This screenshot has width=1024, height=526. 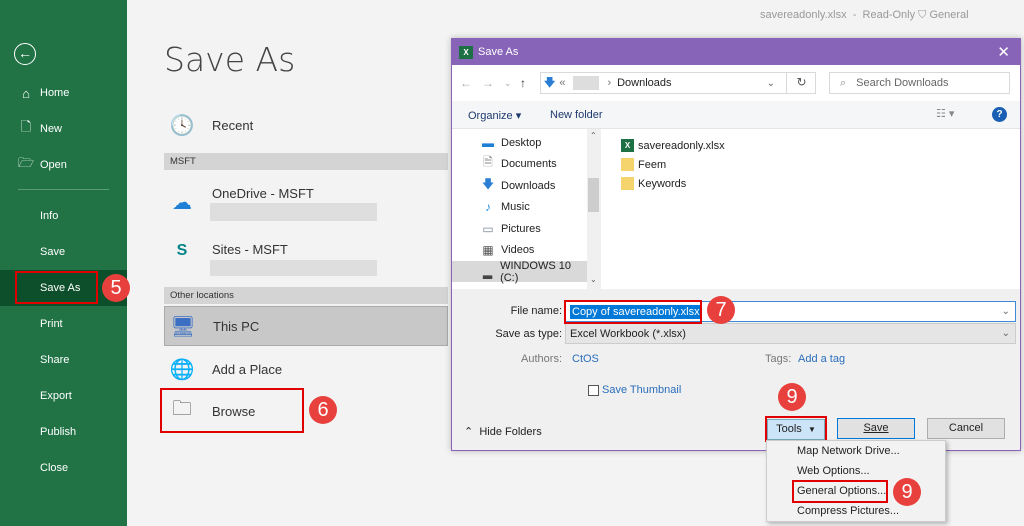 What do you see at coordinates (63, 129) in the screenshot?
I see `sidebar-item-new: 🗋 New` at bounding box center [63, 129].